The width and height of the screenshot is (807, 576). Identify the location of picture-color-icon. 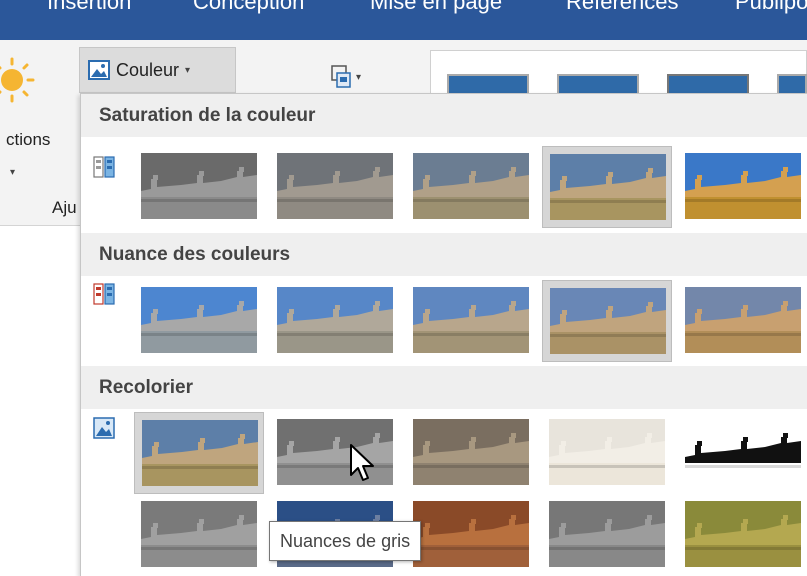
(99, 70).